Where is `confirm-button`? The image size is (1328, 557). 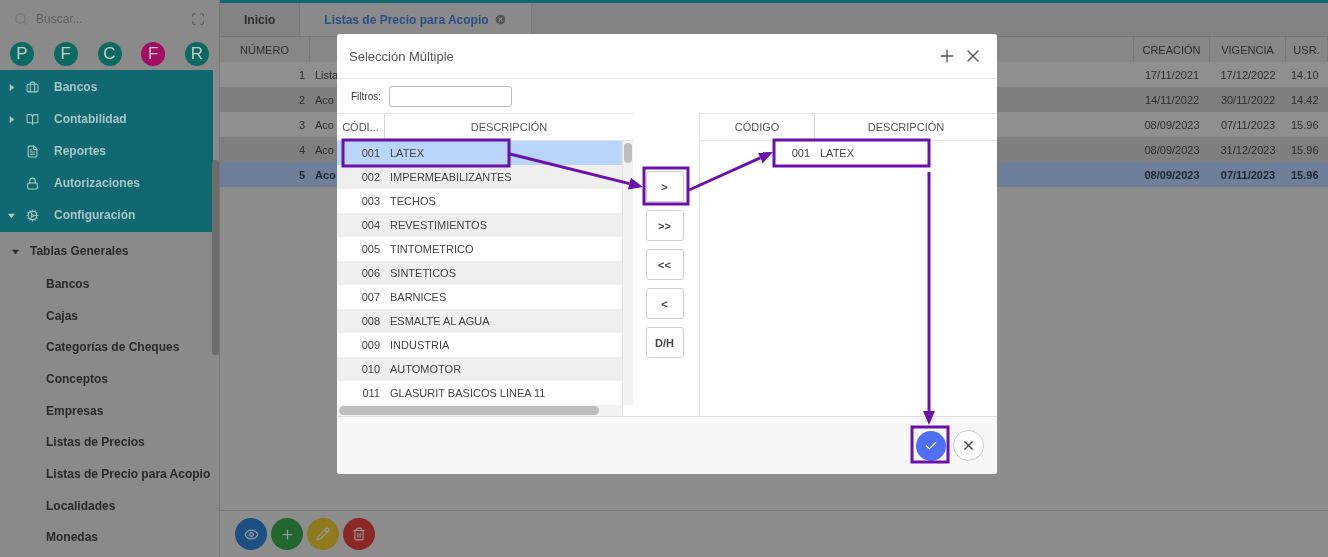
confirm-button is located at coordinates (931, 445).